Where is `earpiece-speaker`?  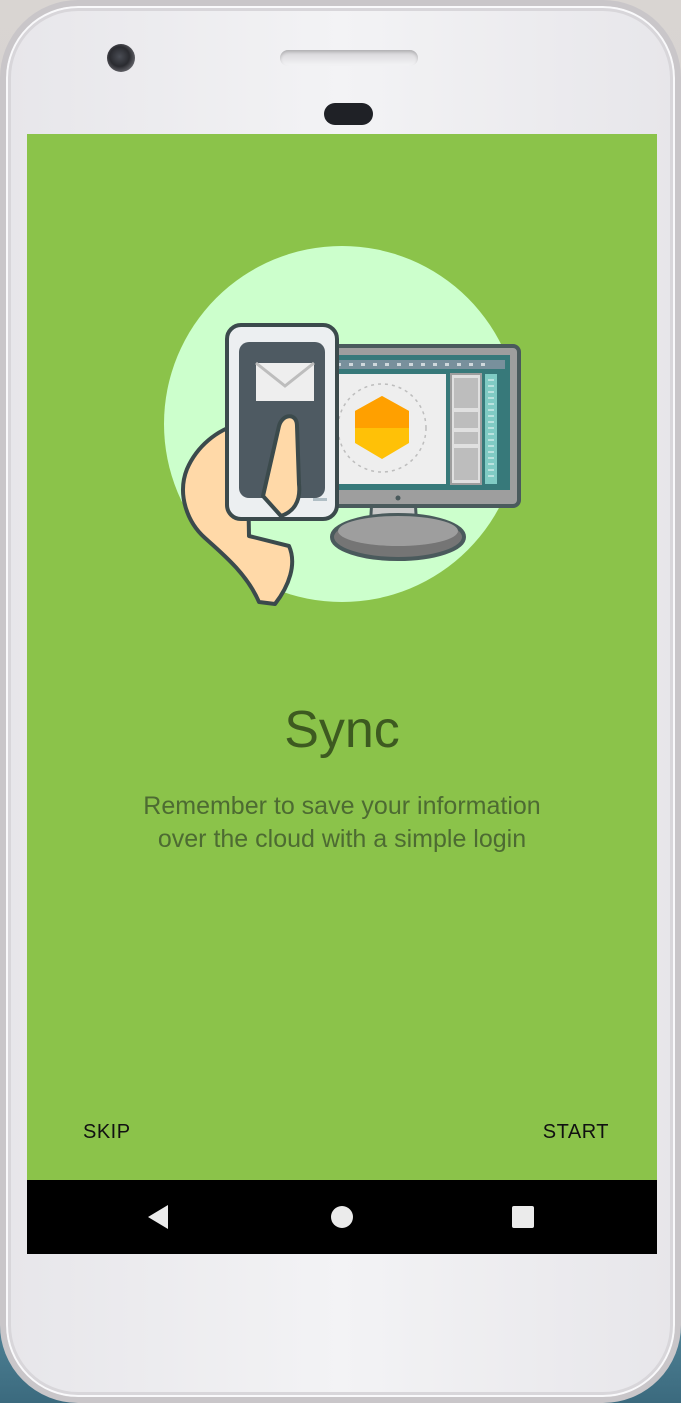
earpiece-speaker is located at coordinates (349, 58).